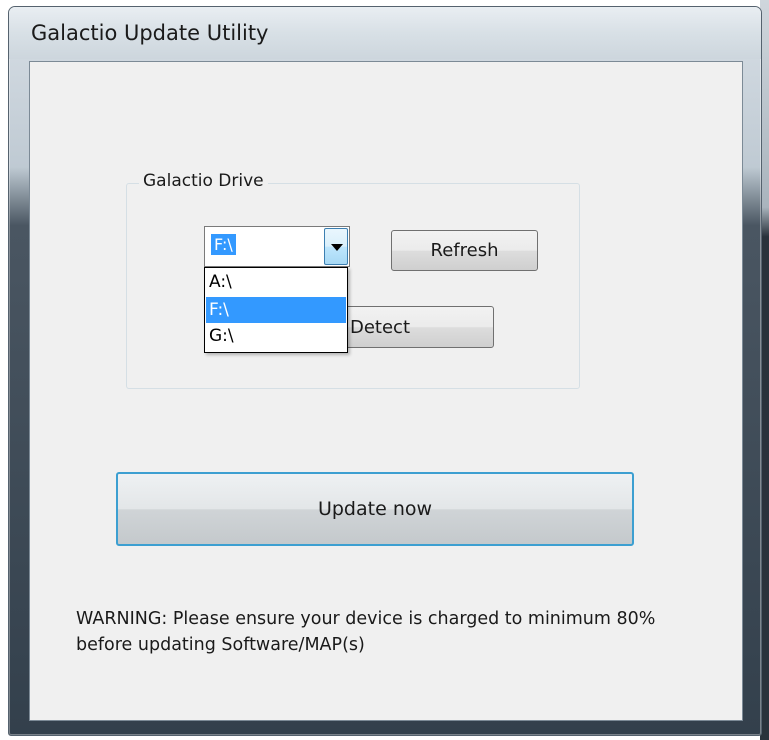 The width and height of the screenshot is (769, 740). What do you see at coordinates (276, 336) in the screenshot?
I see `dropdown-option-g: G:\` at bounding box center [276, 336].